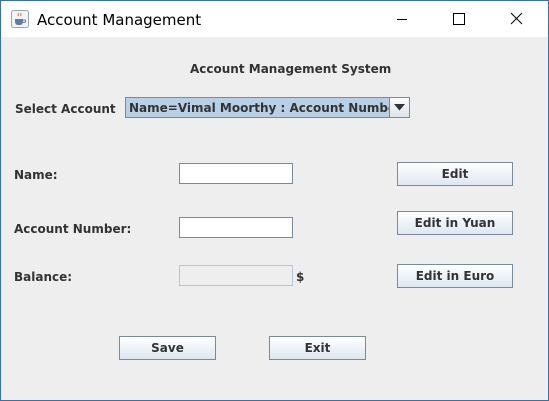 This screenshot has width=549, height=401. Describe the element at coordinates (119, 20) in the screenshot. I see `window-title: Account Management` at that location.